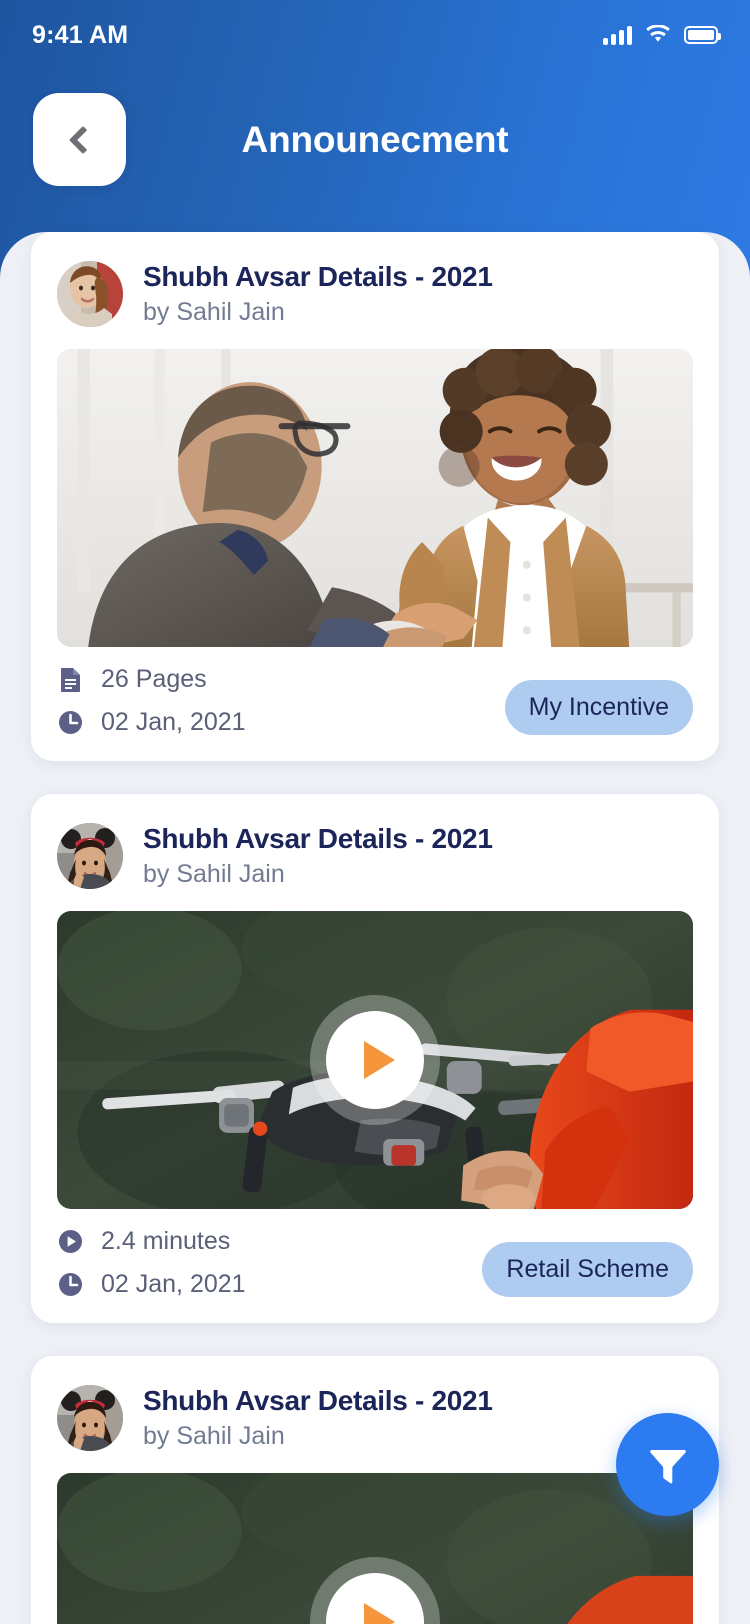 This screenshot has height=1624, width=750. What do you see at coordinates (598, 707) in the screenshot?
I see `status-badge: My Incentive` at bounding box center [598, 707].